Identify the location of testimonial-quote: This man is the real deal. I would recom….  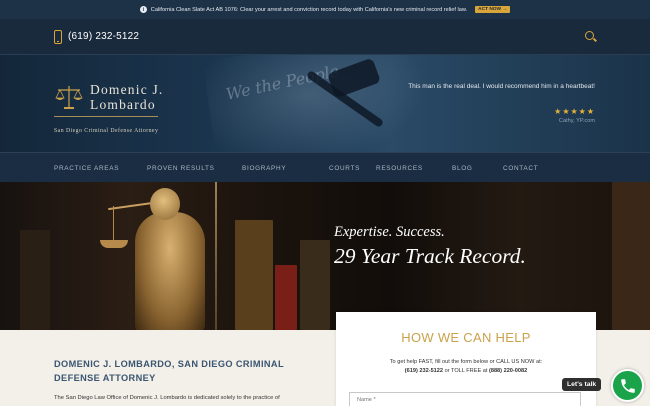
(501, 86).